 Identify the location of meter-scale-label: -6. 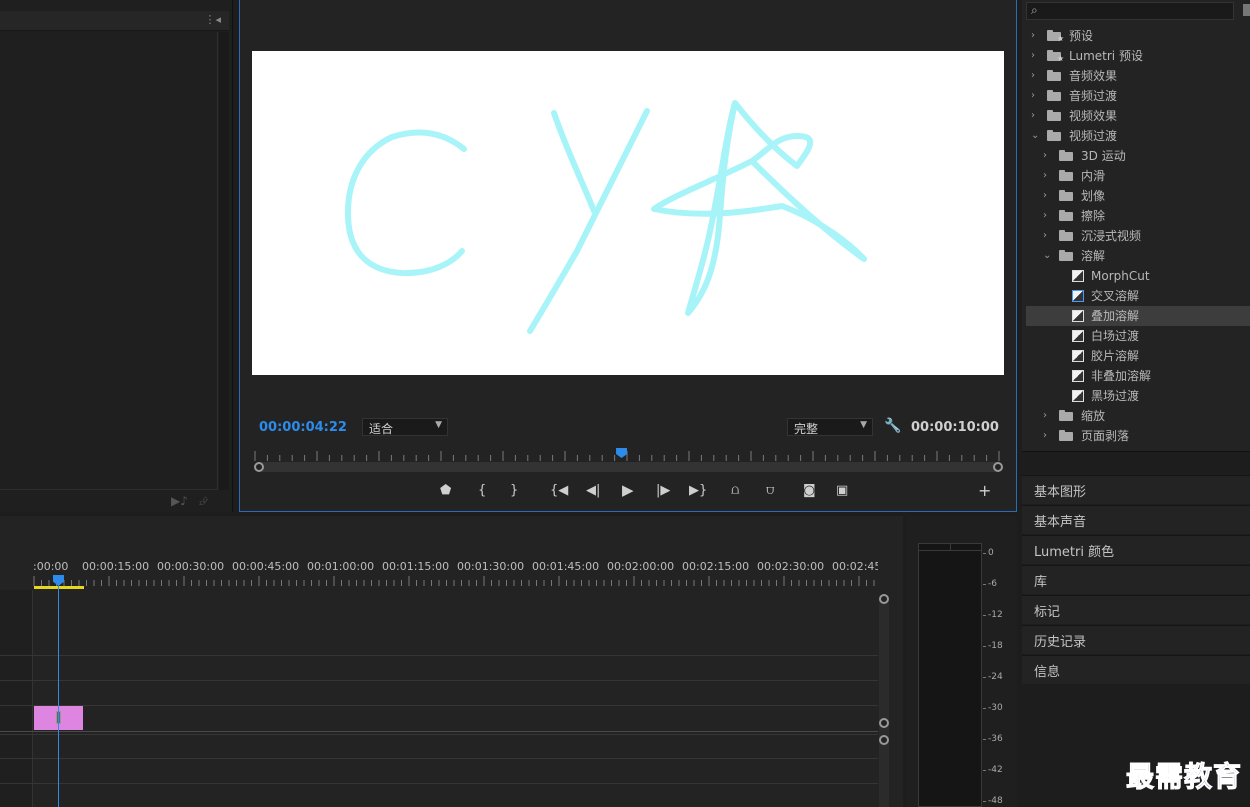
(992, 584).